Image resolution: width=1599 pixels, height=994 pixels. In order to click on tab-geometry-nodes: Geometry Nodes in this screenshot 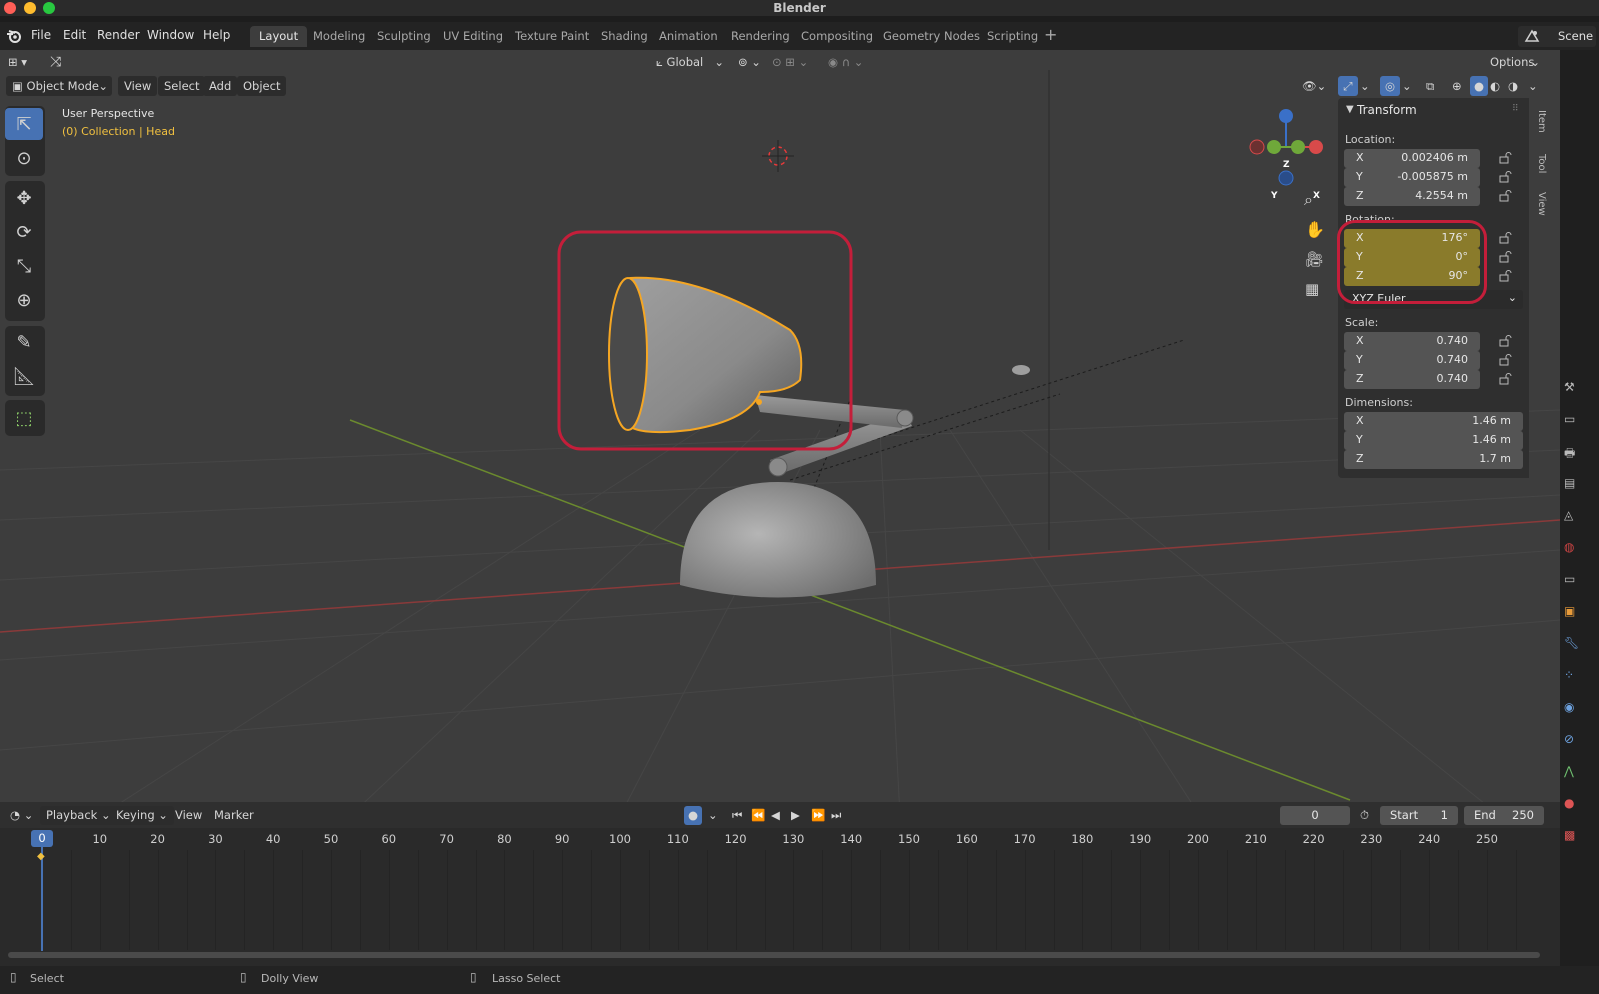, I will do `click(931, 36)`.